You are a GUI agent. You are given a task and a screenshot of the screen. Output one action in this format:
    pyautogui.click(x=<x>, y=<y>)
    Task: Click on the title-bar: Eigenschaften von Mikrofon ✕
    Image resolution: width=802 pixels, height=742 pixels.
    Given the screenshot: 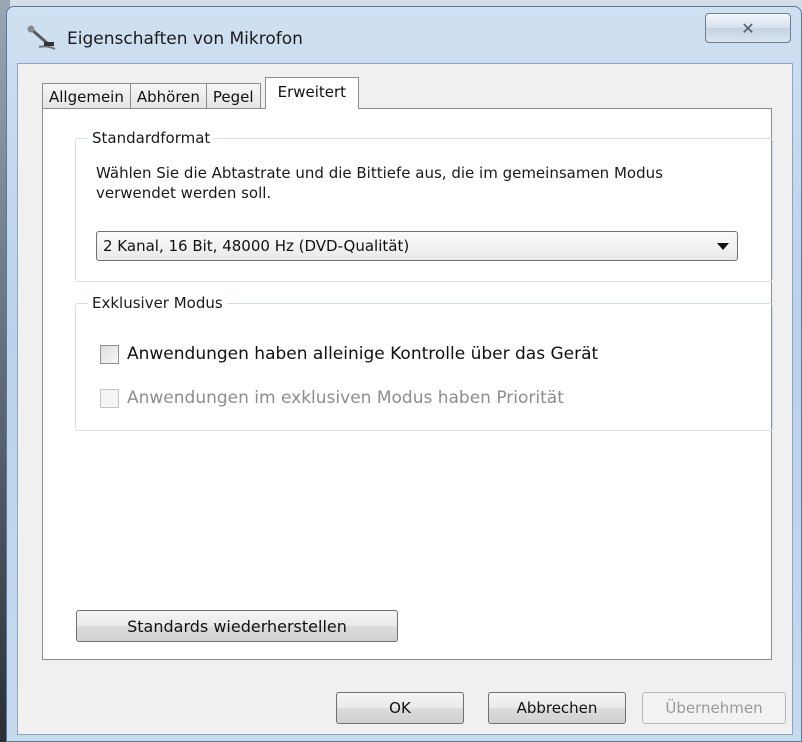 What is the action you would take?
    pyautogui.click(x=404, y=35)
    